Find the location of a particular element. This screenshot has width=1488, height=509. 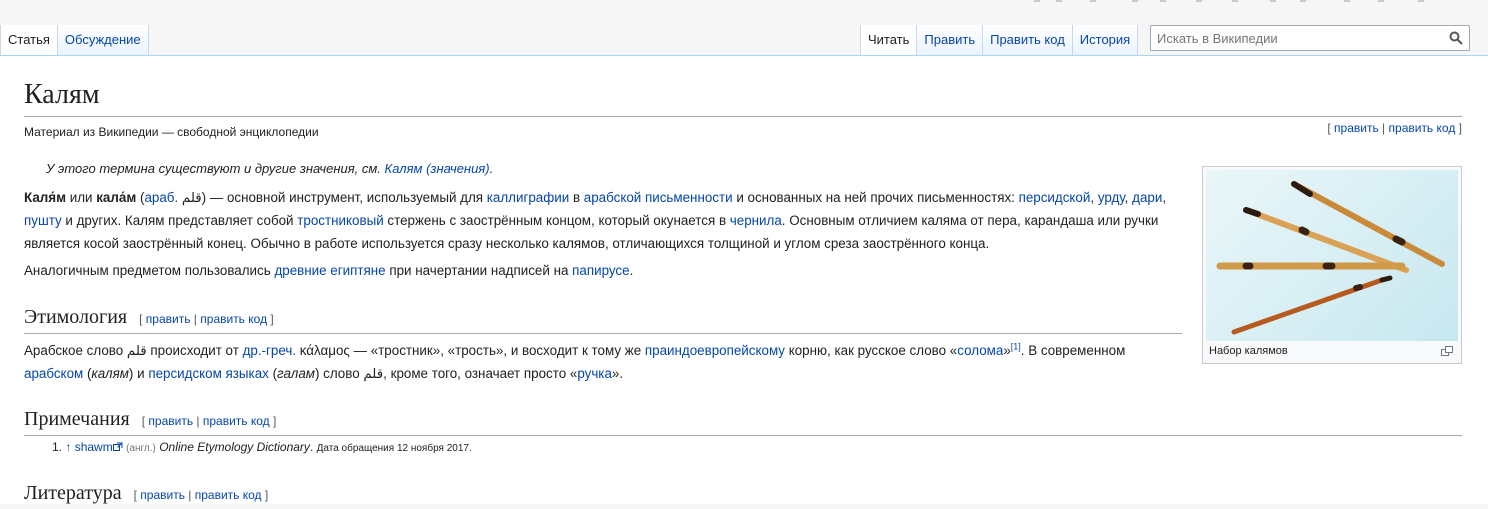

tab-talk: Обсуждение is located at coordinates (103, 40).